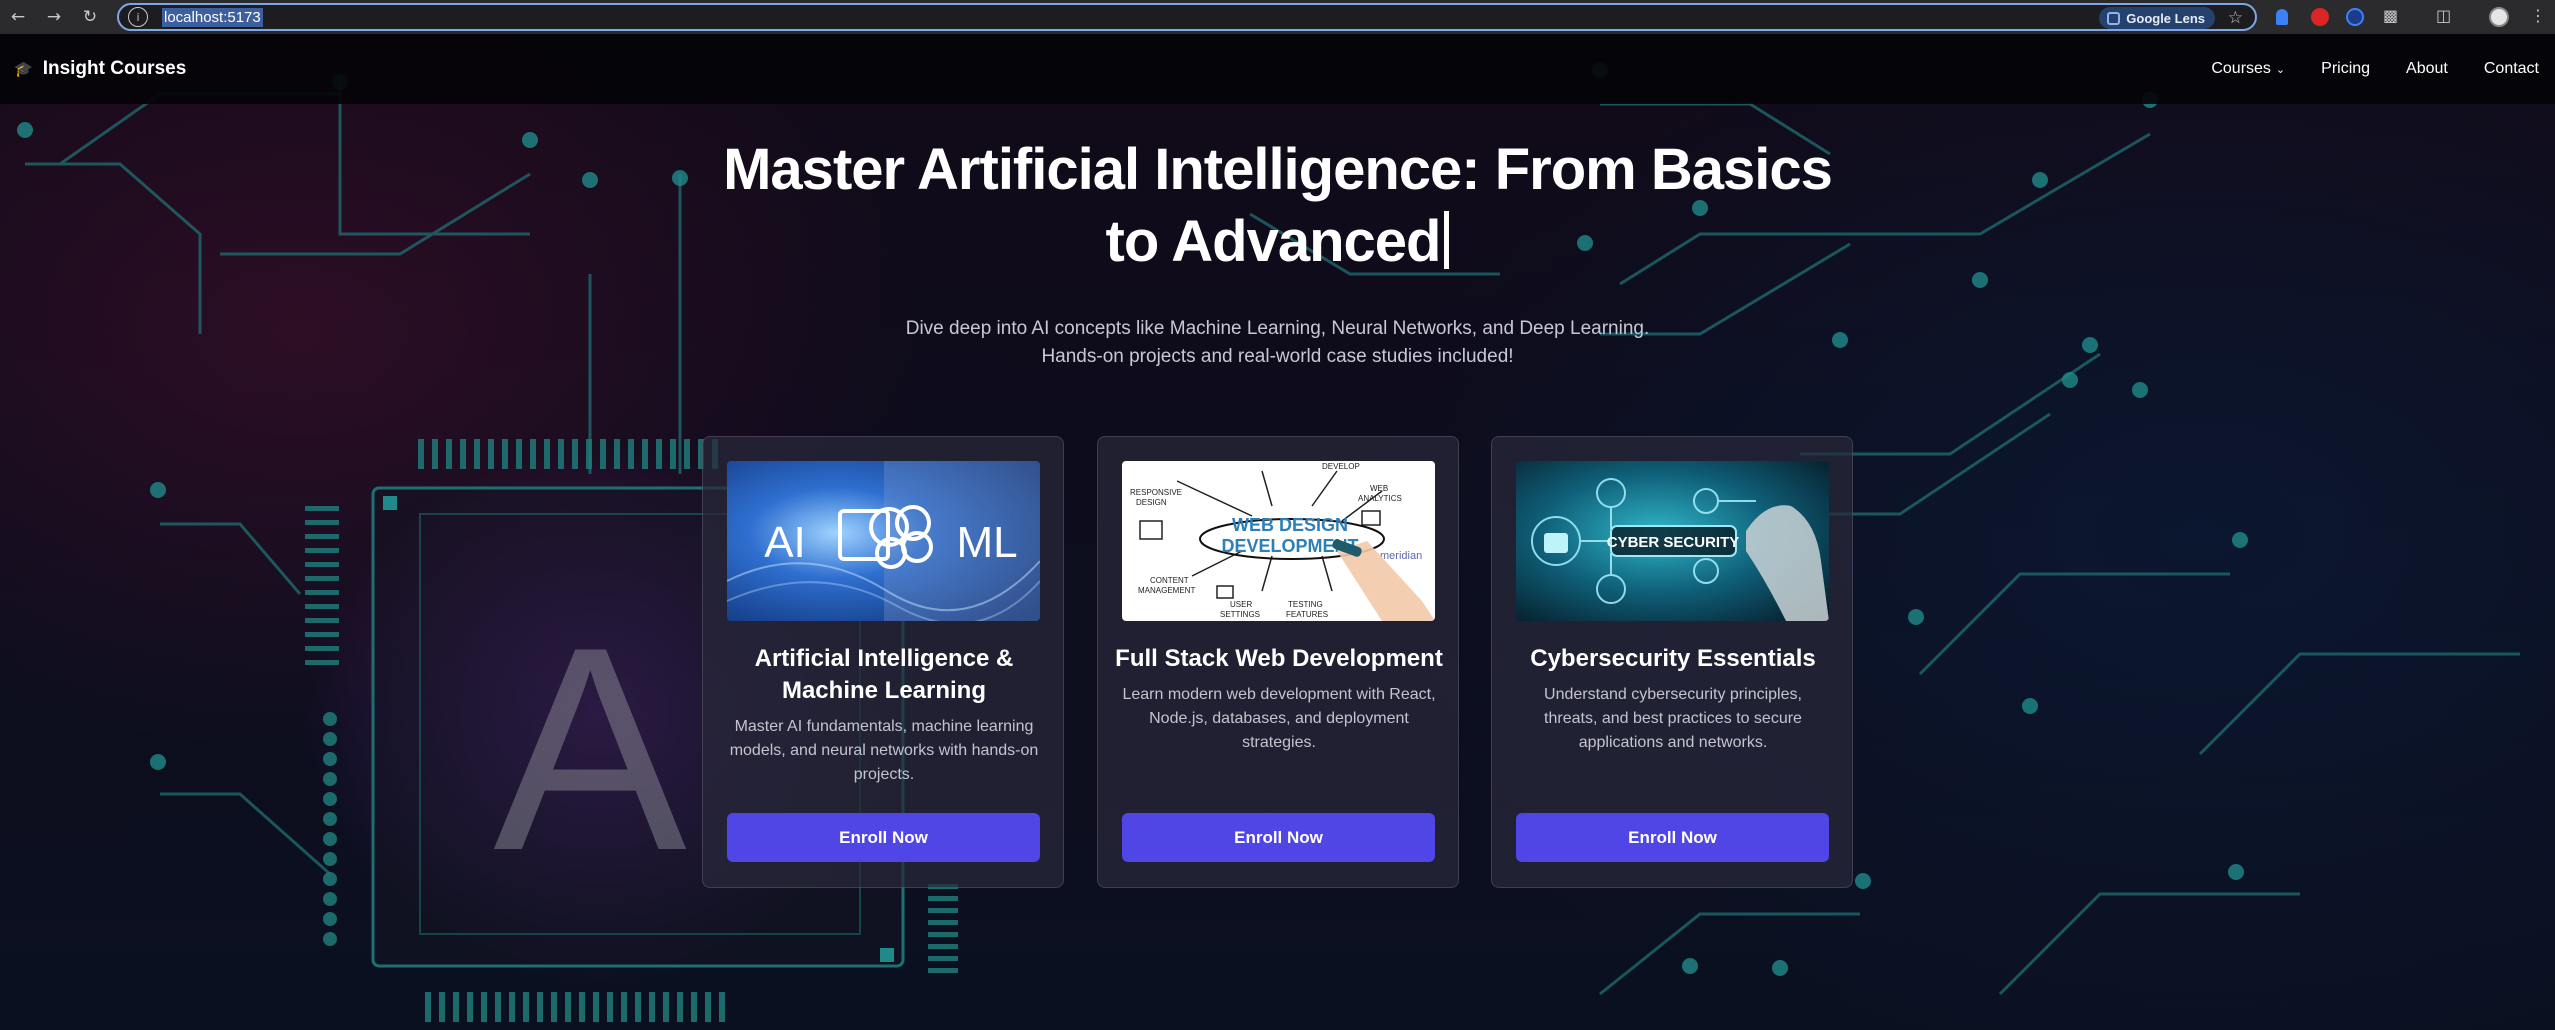 This screenshot has width=2555, height=1030. I want to click on nav-pricing: Pricing, so click(2345, 69).